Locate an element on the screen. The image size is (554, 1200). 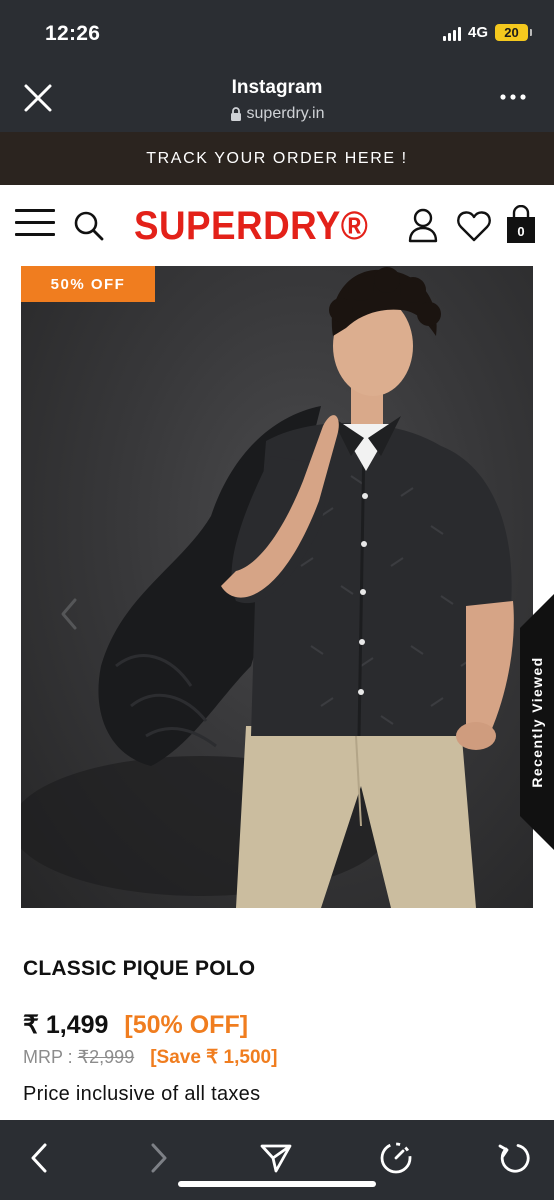
battery-level: 20 is located at coordinates (511, 32).